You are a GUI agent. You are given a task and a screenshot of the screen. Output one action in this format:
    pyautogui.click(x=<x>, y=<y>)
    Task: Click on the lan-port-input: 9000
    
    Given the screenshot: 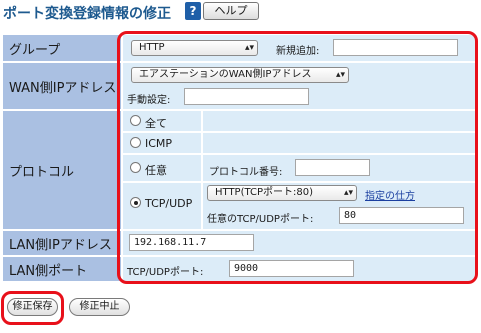 What is the action you would take?
    pyautogui.click(x=291, y=268)
    